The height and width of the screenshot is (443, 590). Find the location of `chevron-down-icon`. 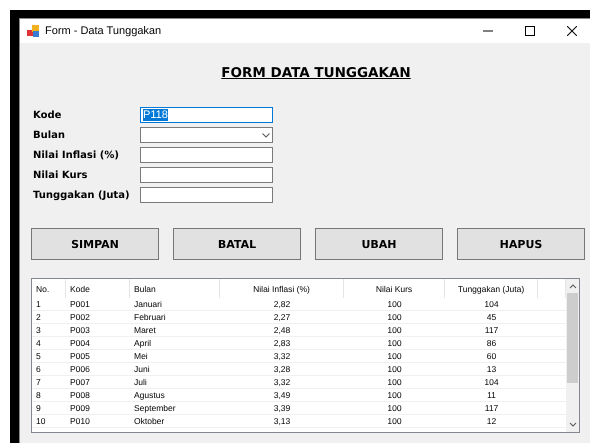

chevron-down-icon is located at coordinates (266, 135).